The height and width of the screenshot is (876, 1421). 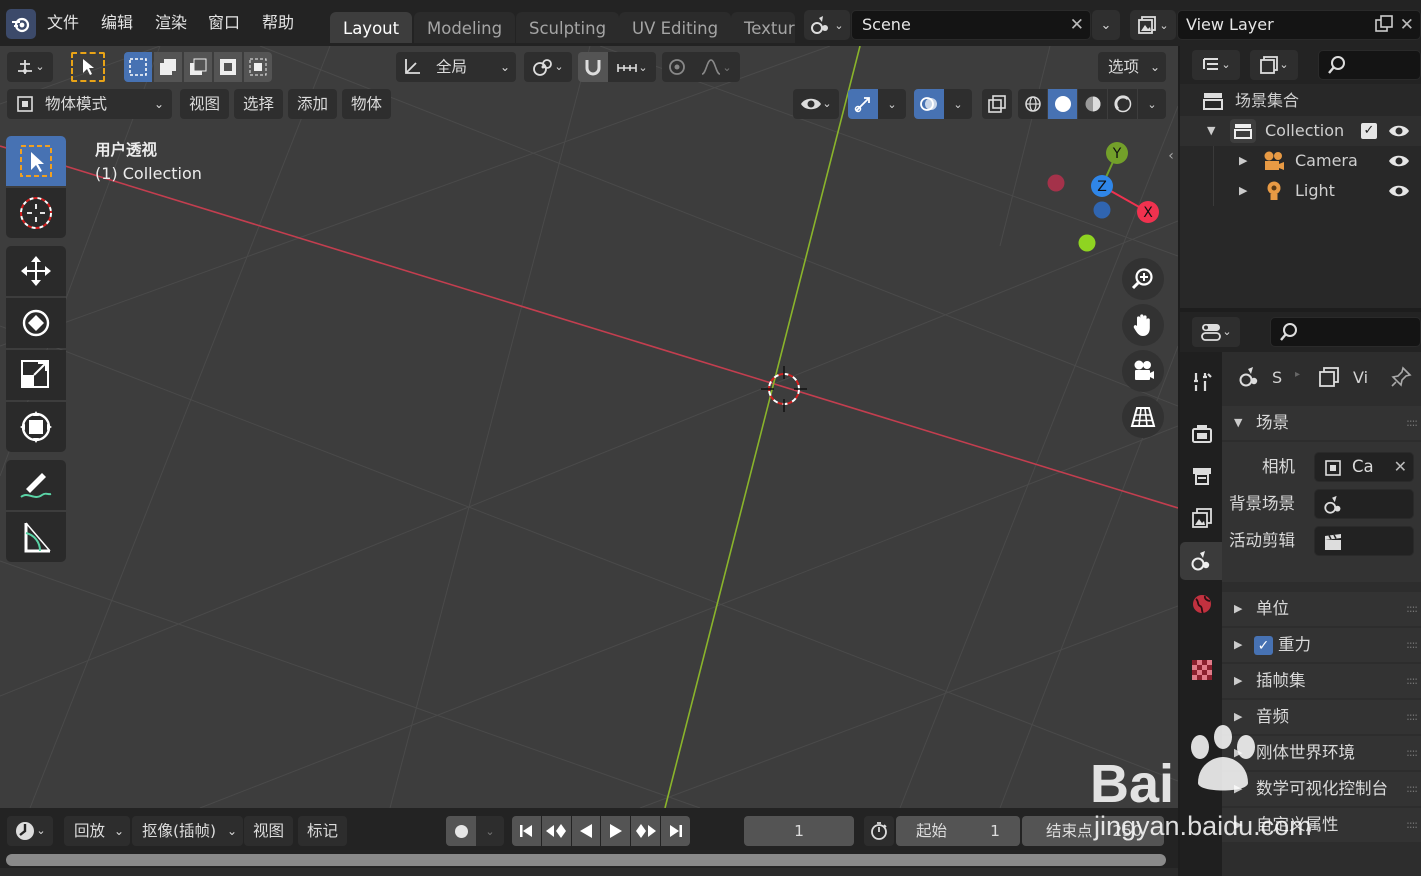 What do you see at coordinates (997, 104) in the screenshot?
I see `xray-toggle-icon` at bounding box center [997, 104].